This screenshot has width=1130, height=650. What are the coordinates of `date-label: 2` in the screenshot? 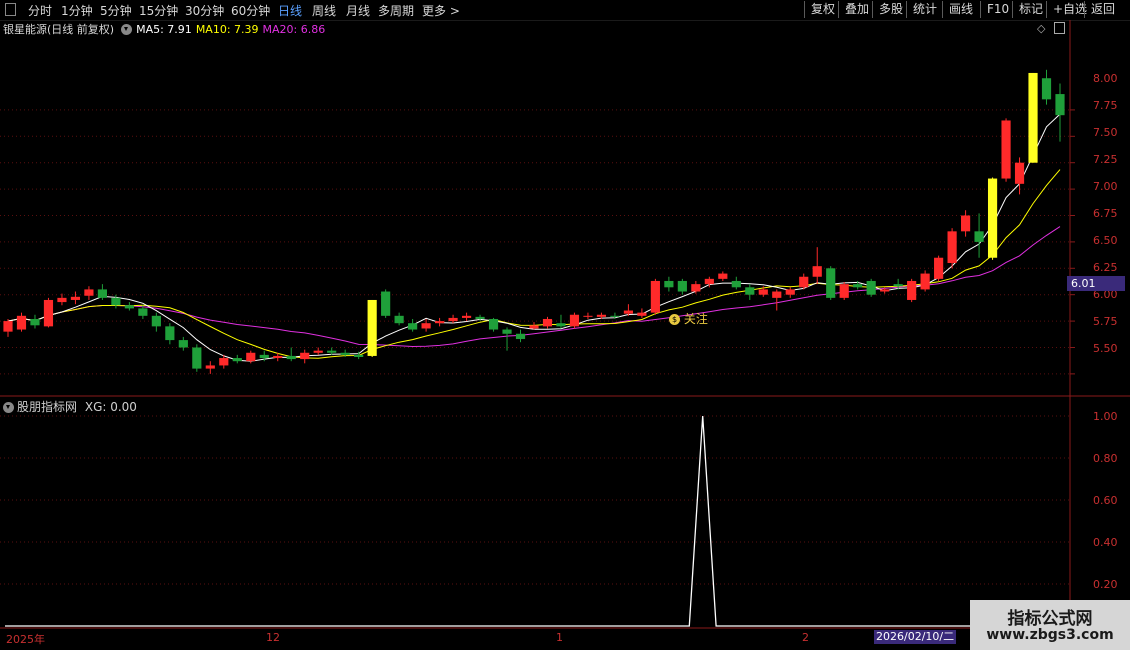 It's located at (805, 637).